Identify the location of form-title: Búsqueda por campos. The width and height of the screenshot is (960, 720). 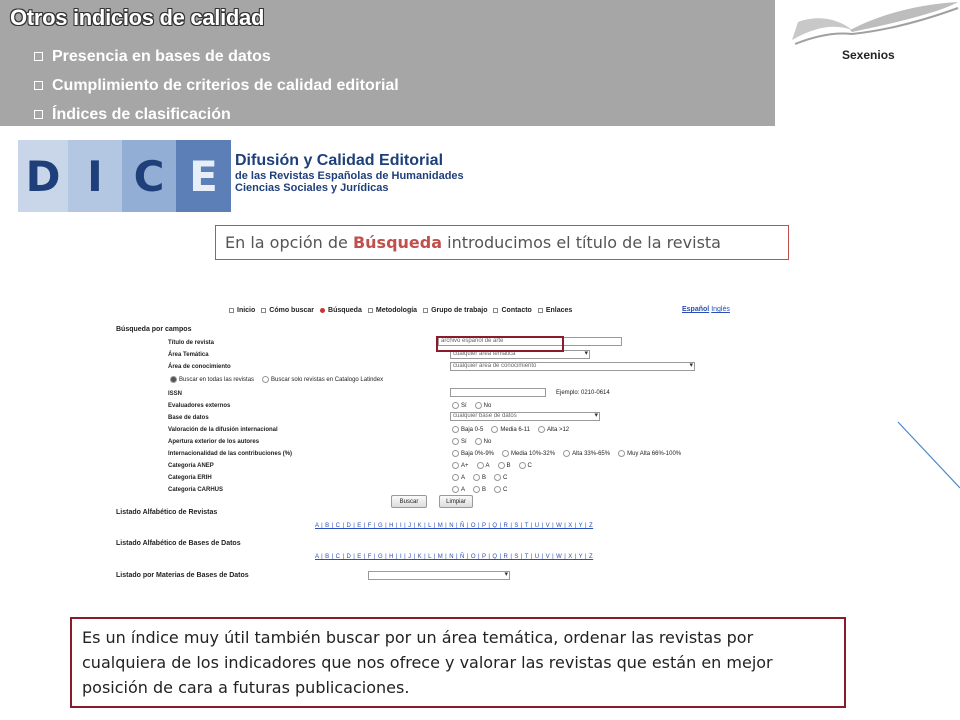
(154, 329).